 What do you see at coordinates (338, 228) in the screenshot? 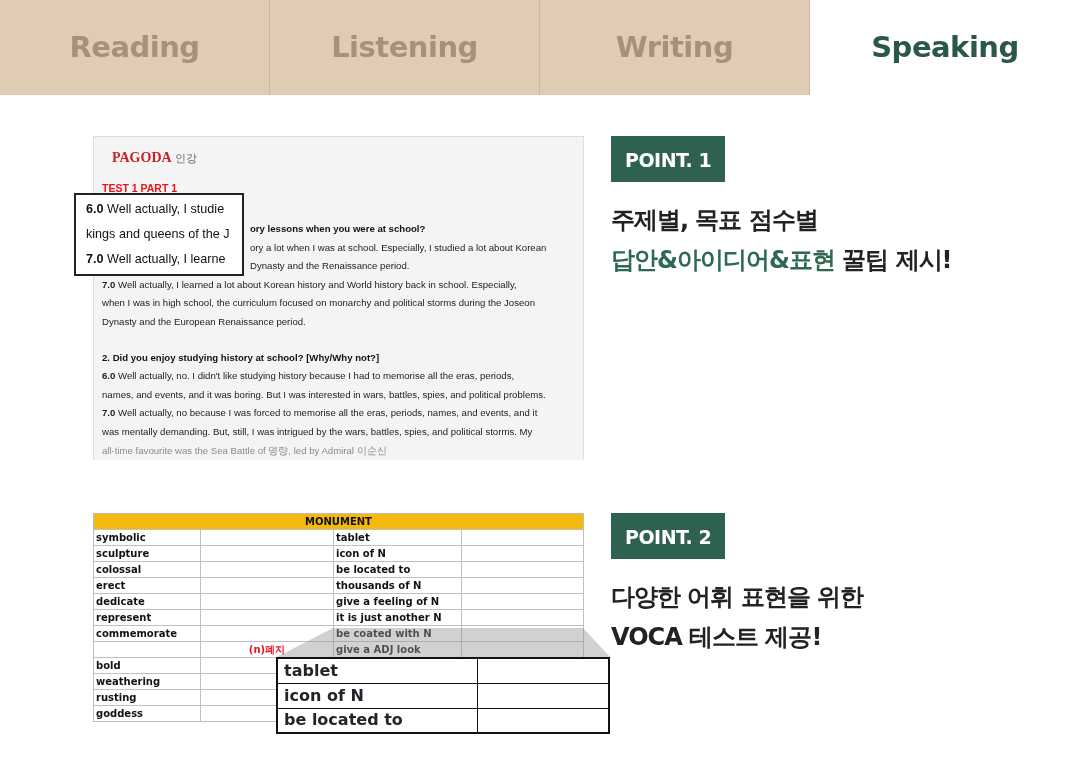
I see `question-text: ory lessons when you were at school?` at bounding box center [338, 228].